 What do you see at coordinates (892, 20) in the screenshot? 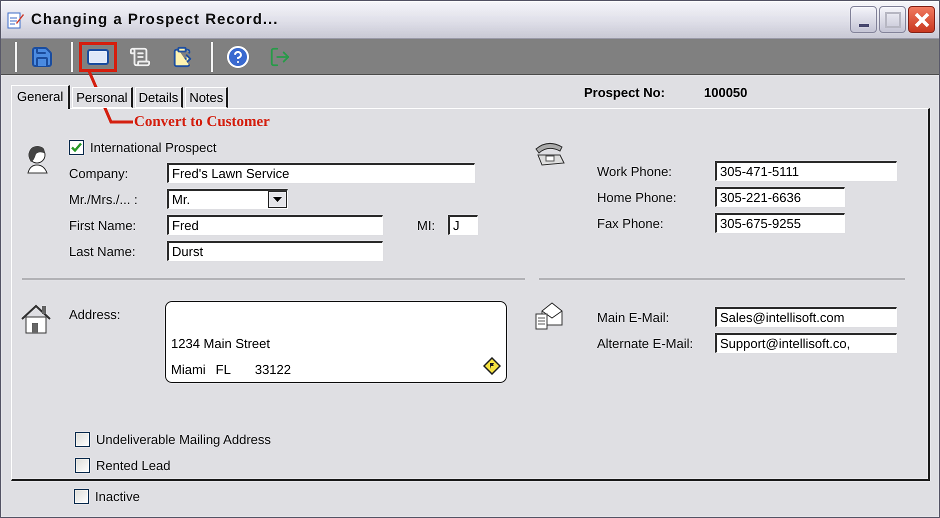
I see `maximize-icon` at bounding box center [892, 20].